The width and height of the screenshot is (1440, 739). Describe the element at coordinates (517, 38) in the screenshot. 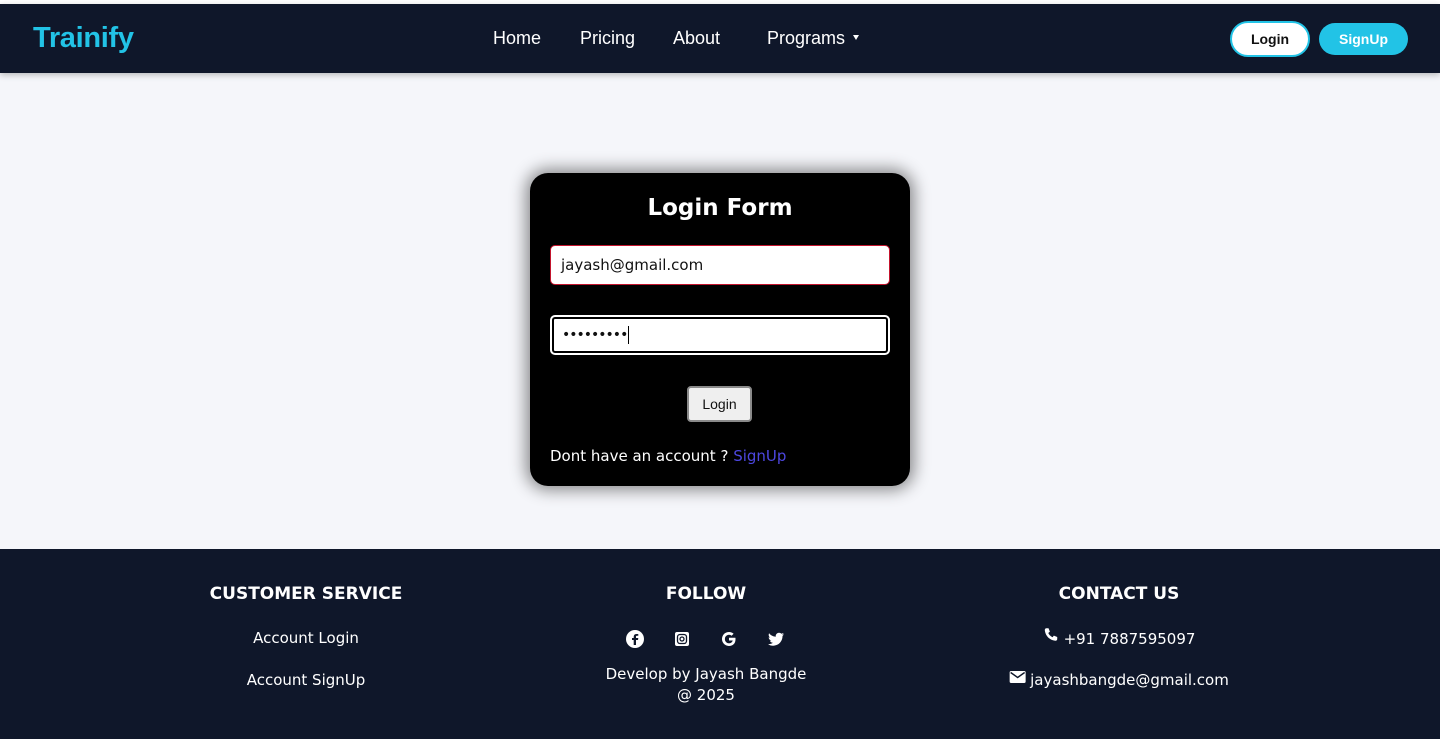

I see `nav-home: Home` at that location.